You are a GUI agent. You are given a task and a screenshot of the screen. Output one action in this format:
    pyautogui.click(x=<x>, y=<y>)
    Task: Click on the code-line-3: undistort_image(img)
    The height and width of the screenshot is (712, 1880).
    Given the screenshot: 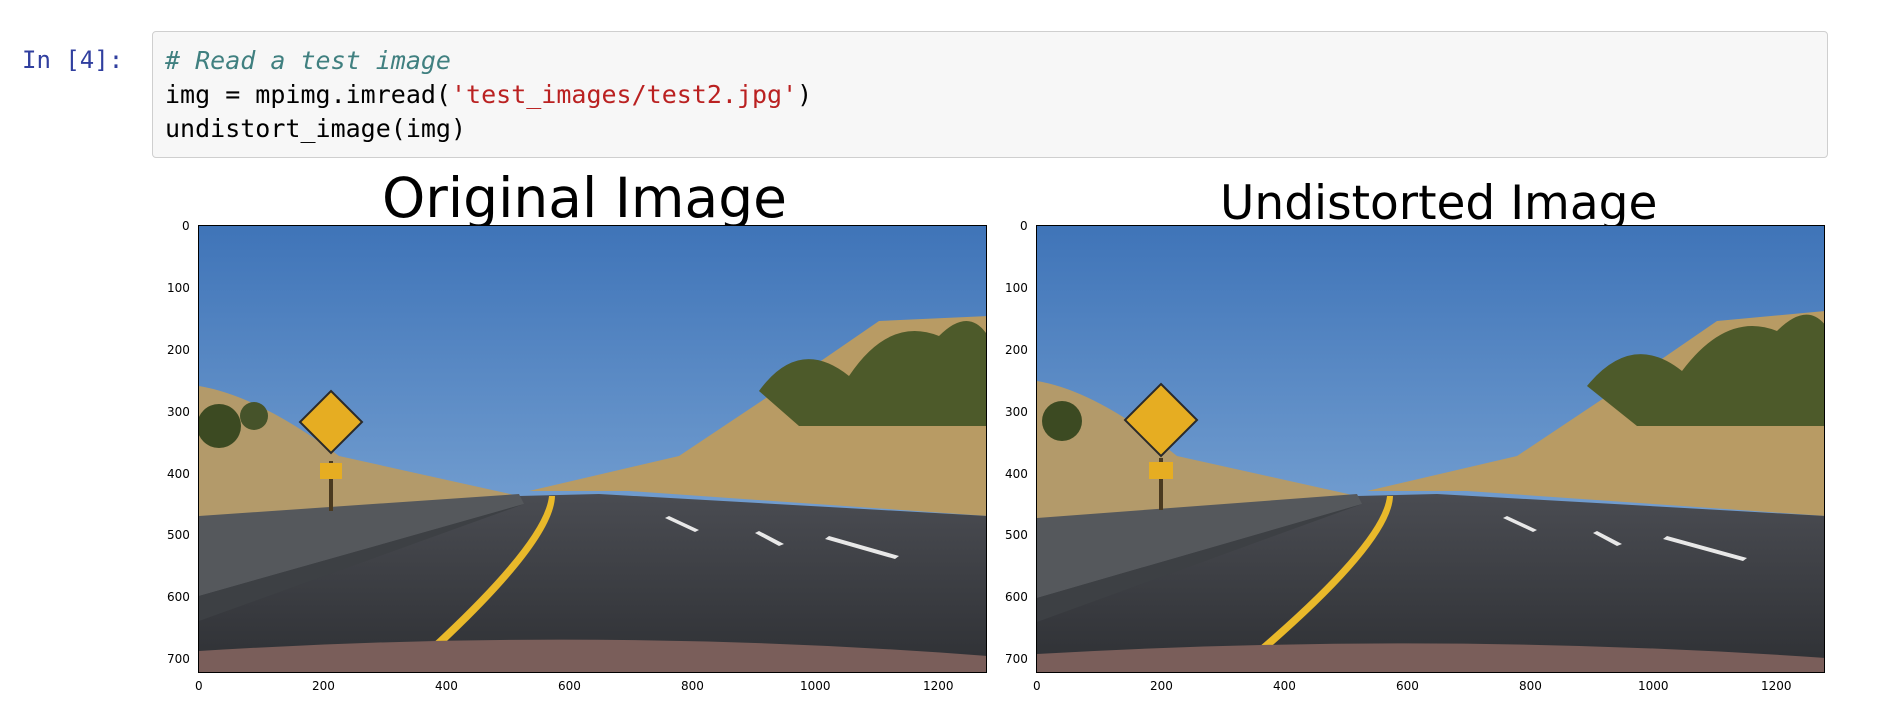 What is the action you would take?
    pyautogui.click(x=316, y=128)
    